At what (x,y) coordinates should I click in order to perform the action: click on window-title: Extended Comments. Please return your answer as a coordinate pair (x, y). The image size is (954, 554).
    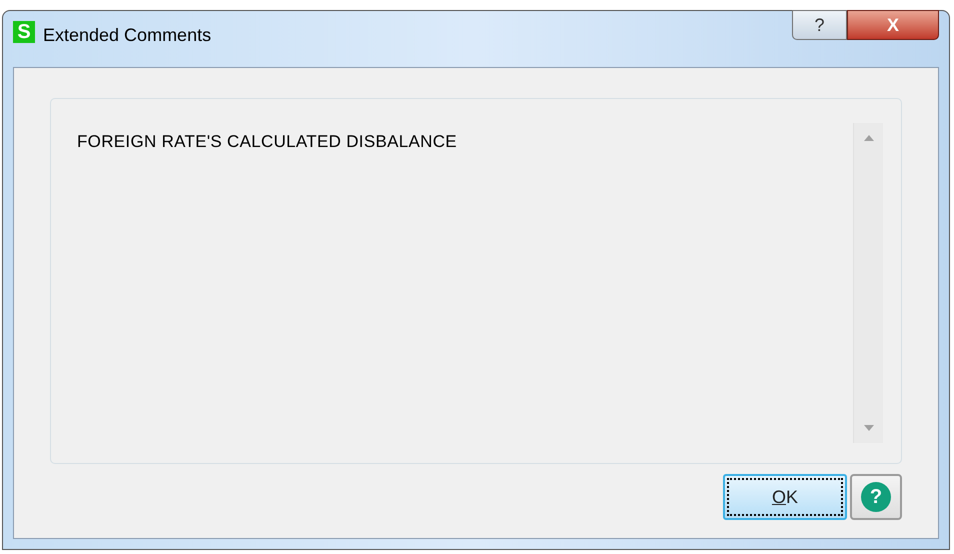
    Looking at the image, I should click on (127, 35).